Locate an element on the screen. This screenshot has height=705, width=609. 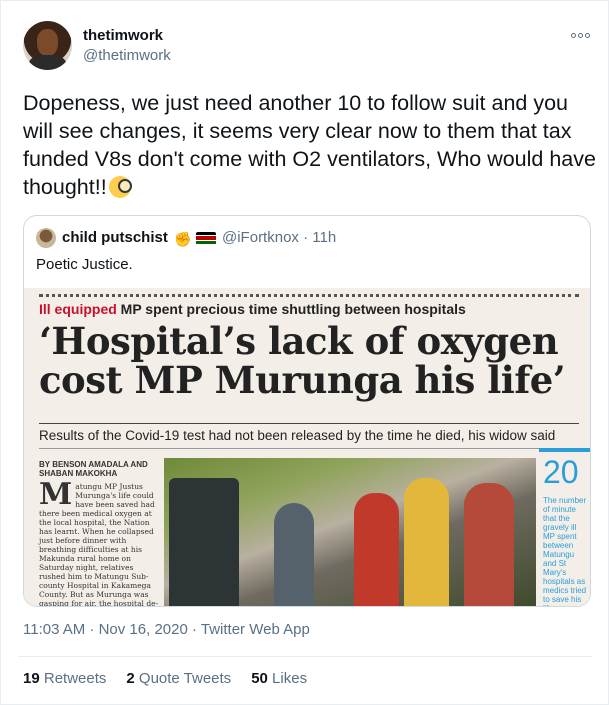
divider is located at coordinates (305, 656).